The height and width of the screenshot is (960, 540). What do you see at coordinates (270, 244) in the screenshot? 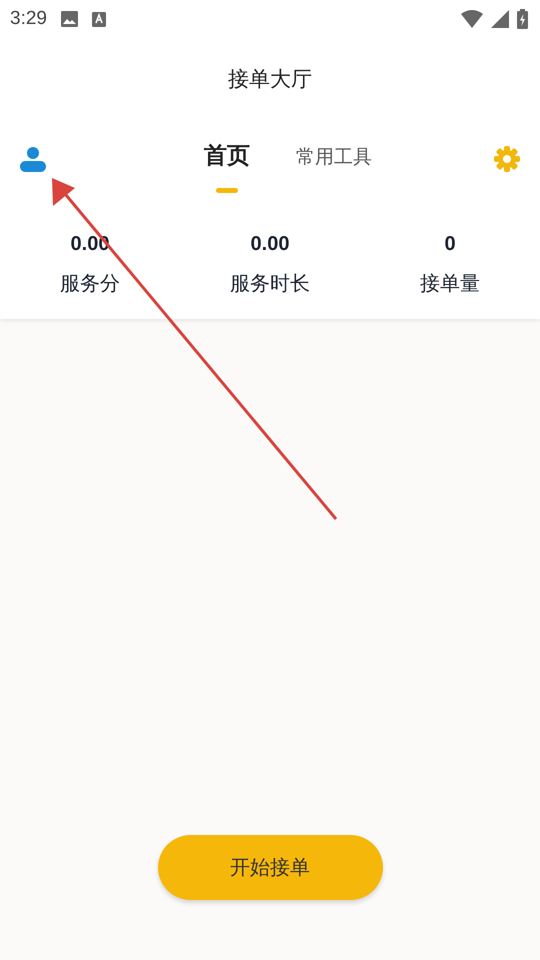
I see `stat-value: 0.00` at bounding box center [270, 244].